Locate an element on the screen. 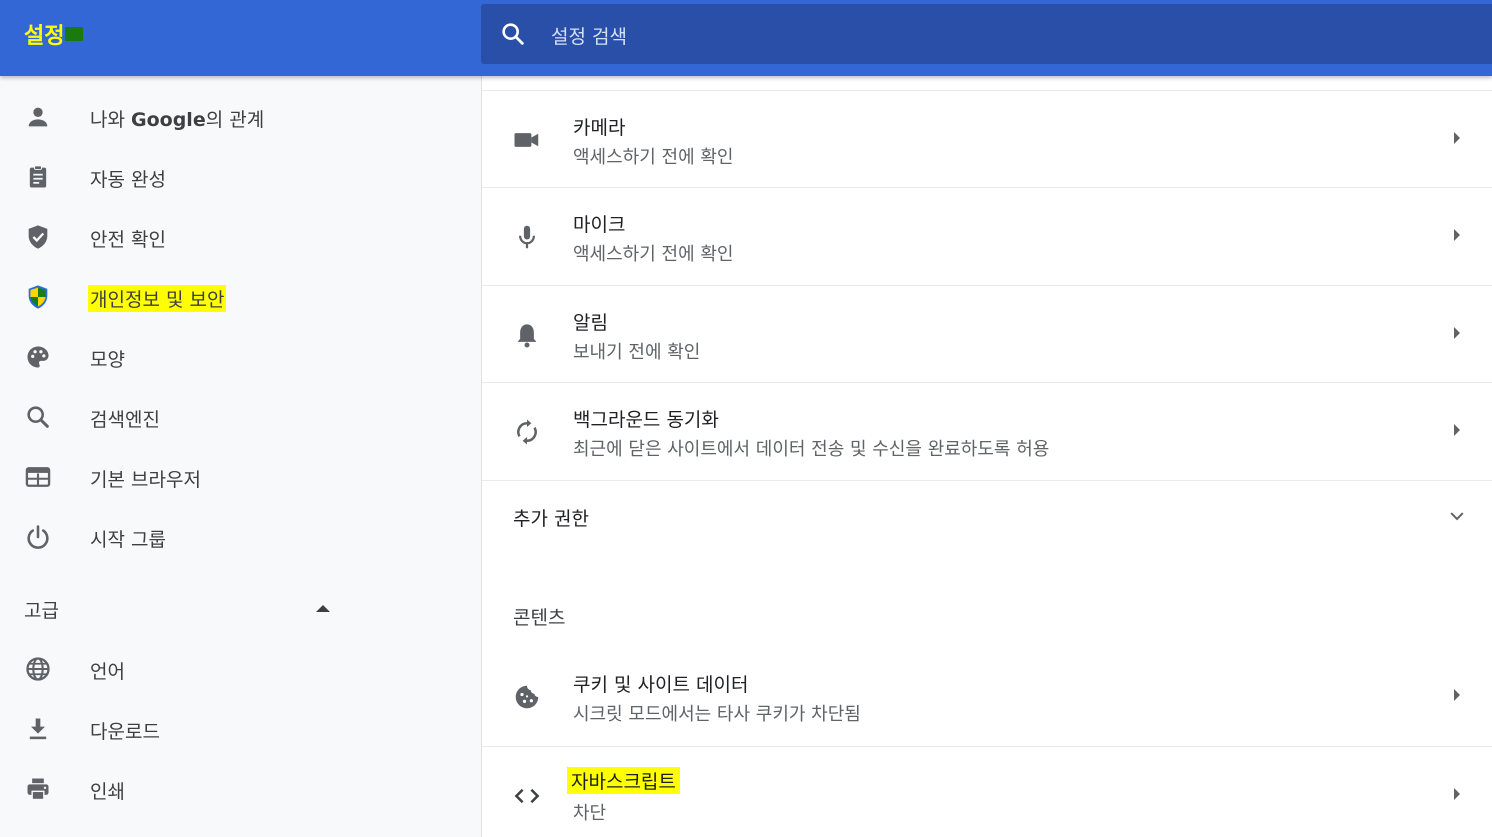  content-row-javascript: 자바스크립트 차단 is located at coordinates (987, 791).